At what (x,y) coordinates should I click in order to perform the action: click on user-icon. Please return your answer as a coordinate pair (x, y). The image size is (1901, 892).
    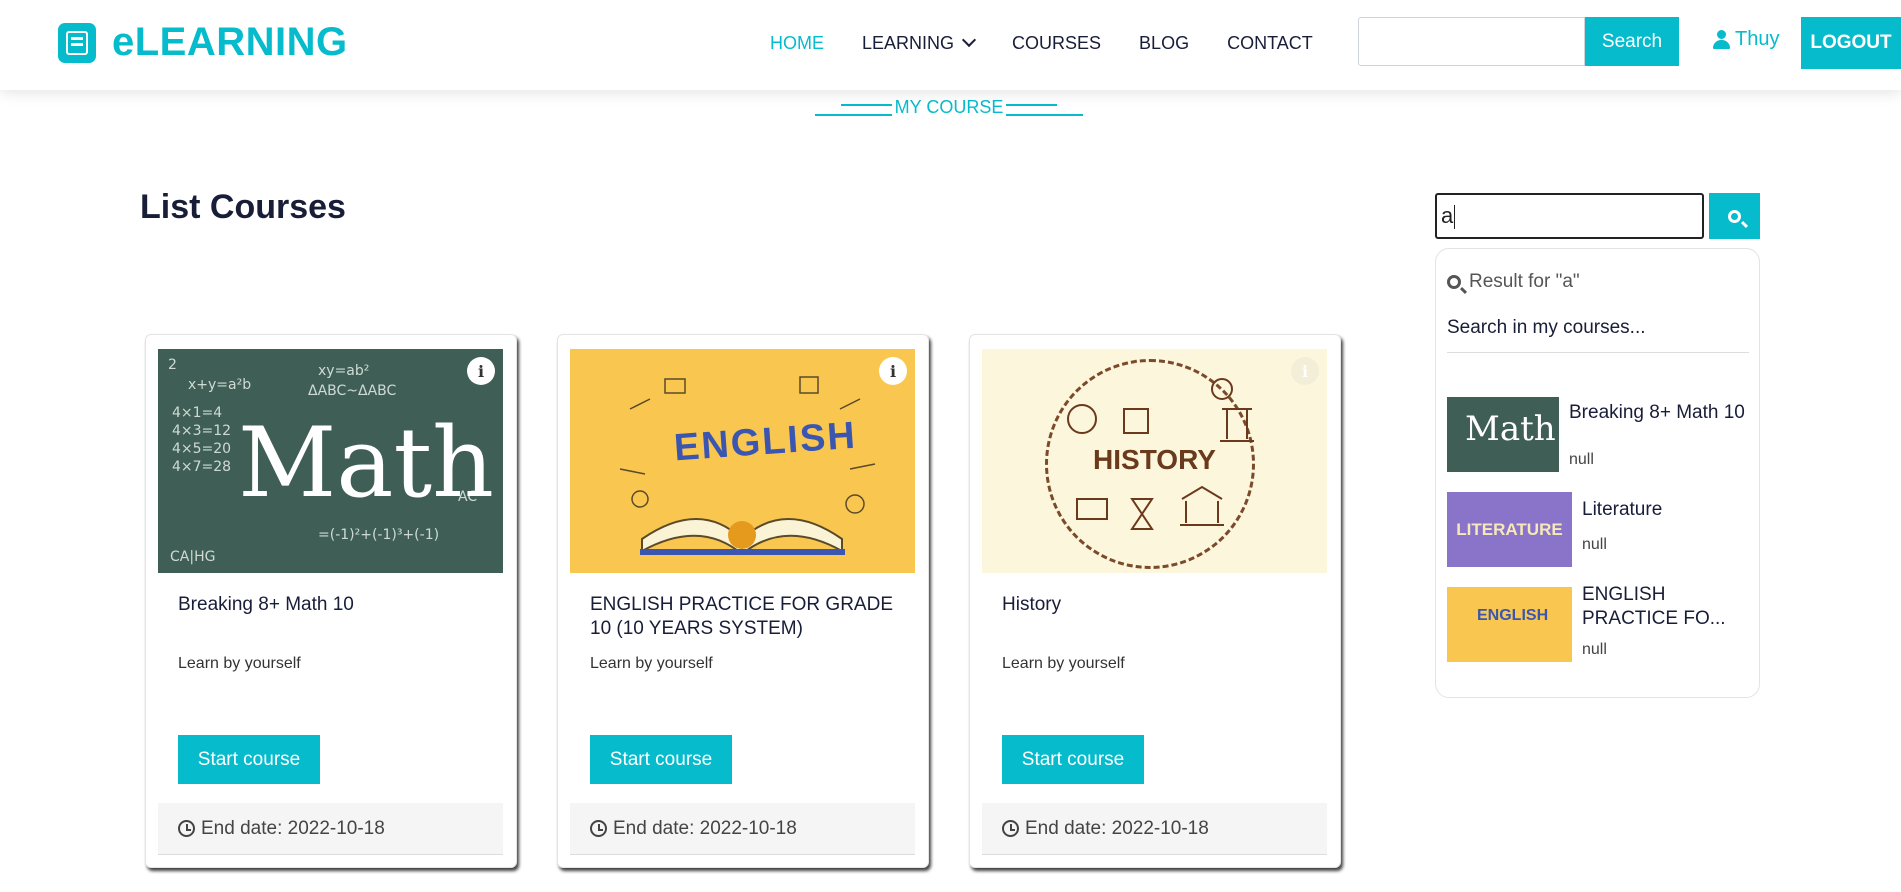
    Looking at the image, I should click on (1721, 39).